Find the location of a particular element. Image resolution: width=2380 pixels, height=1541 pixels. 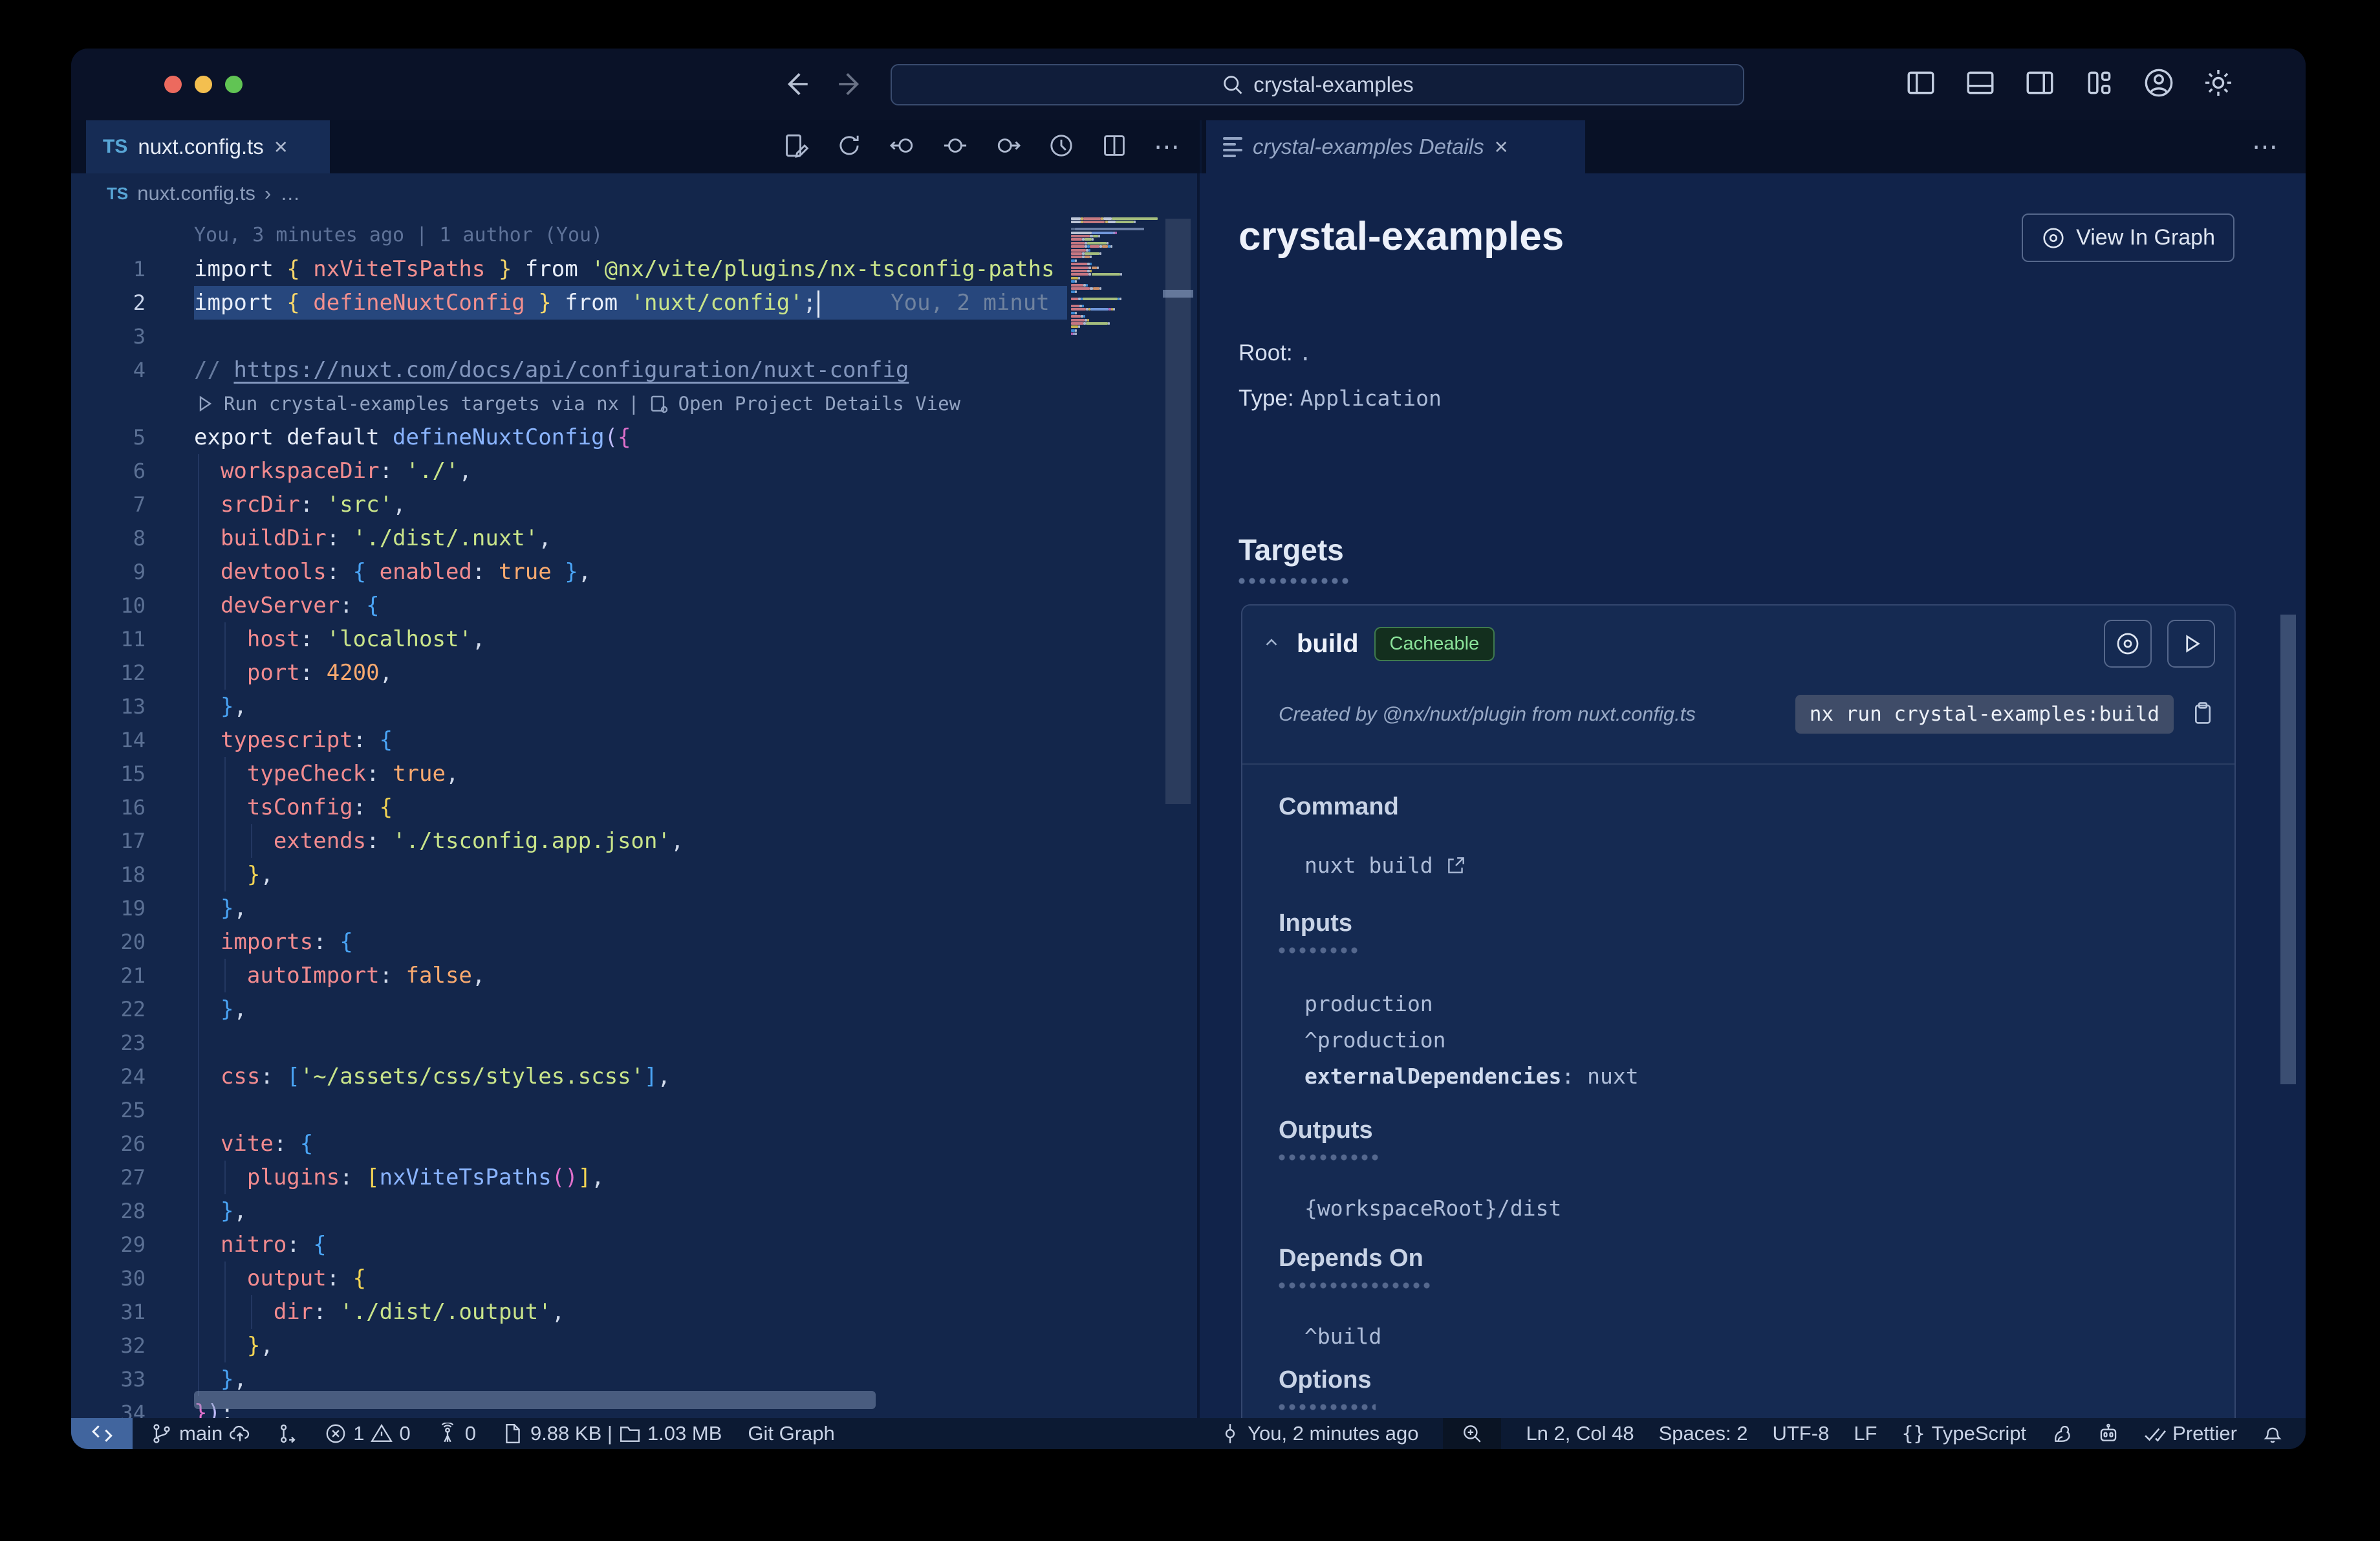

back-icon is located at coordinates (795, 86).